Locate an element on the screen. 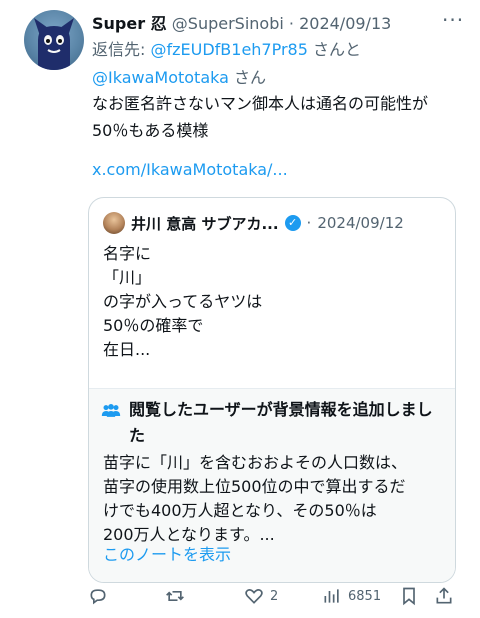 This screenshot has width=480, height=618. quoted-text-line: 名字に is located at coordinates (127, 253).